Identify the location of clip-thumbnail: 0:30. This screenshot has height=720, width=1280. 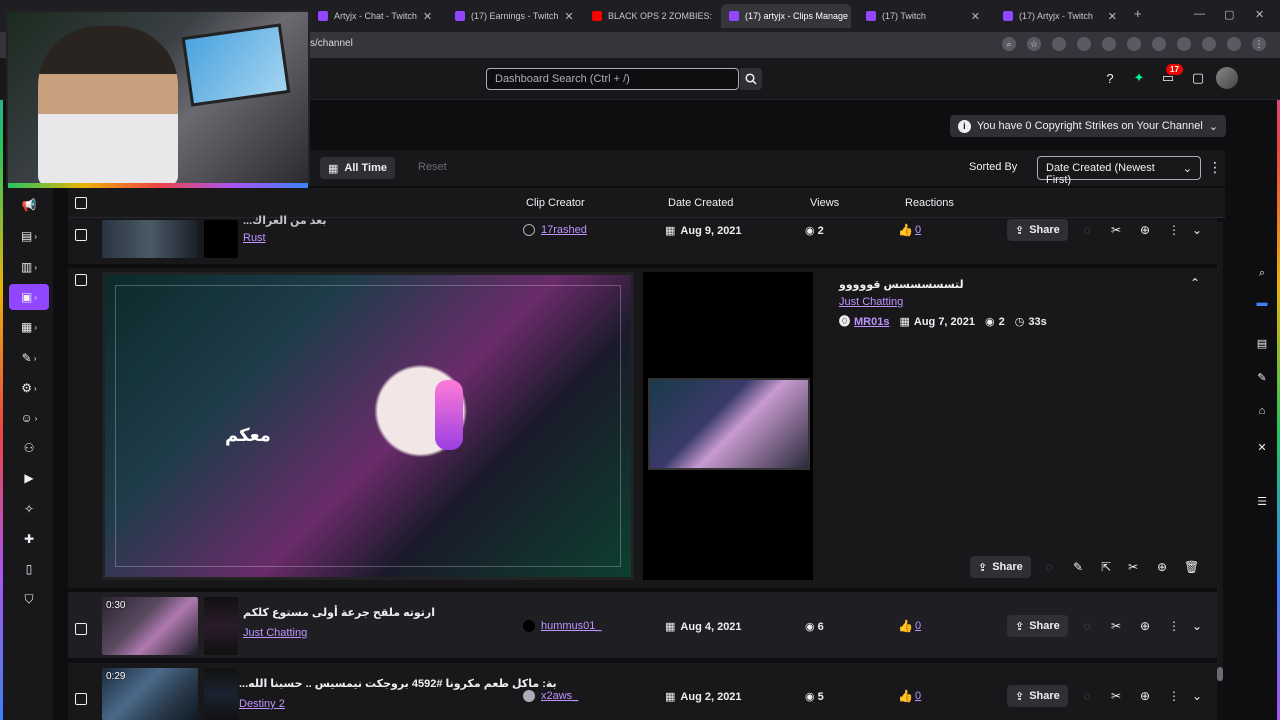
(150, 626).